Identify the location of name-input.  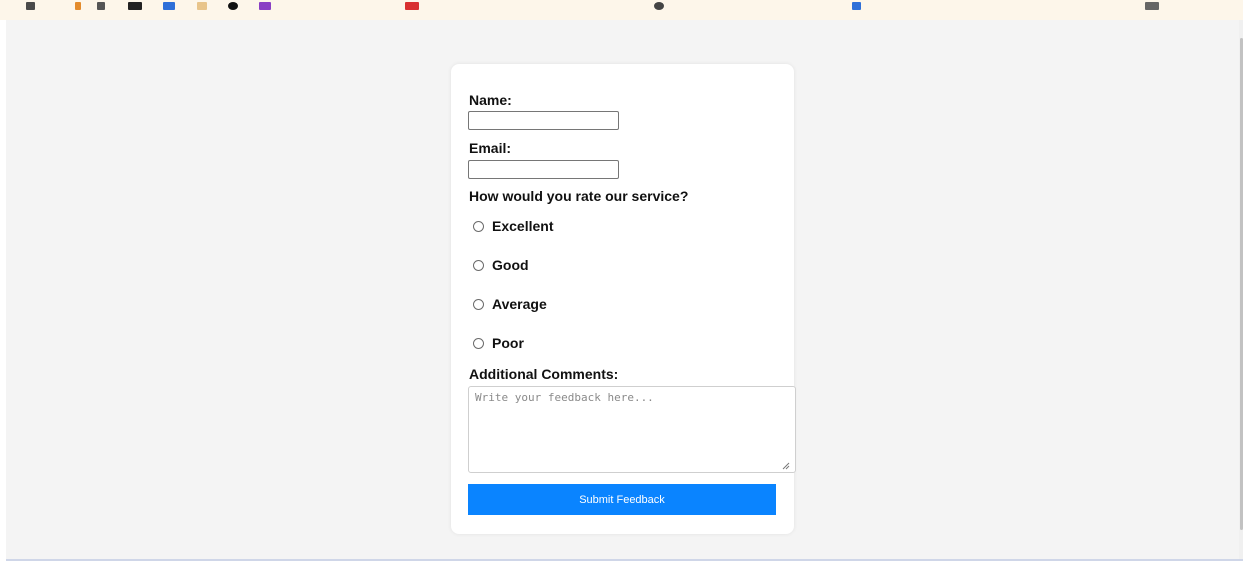
(543, 120).